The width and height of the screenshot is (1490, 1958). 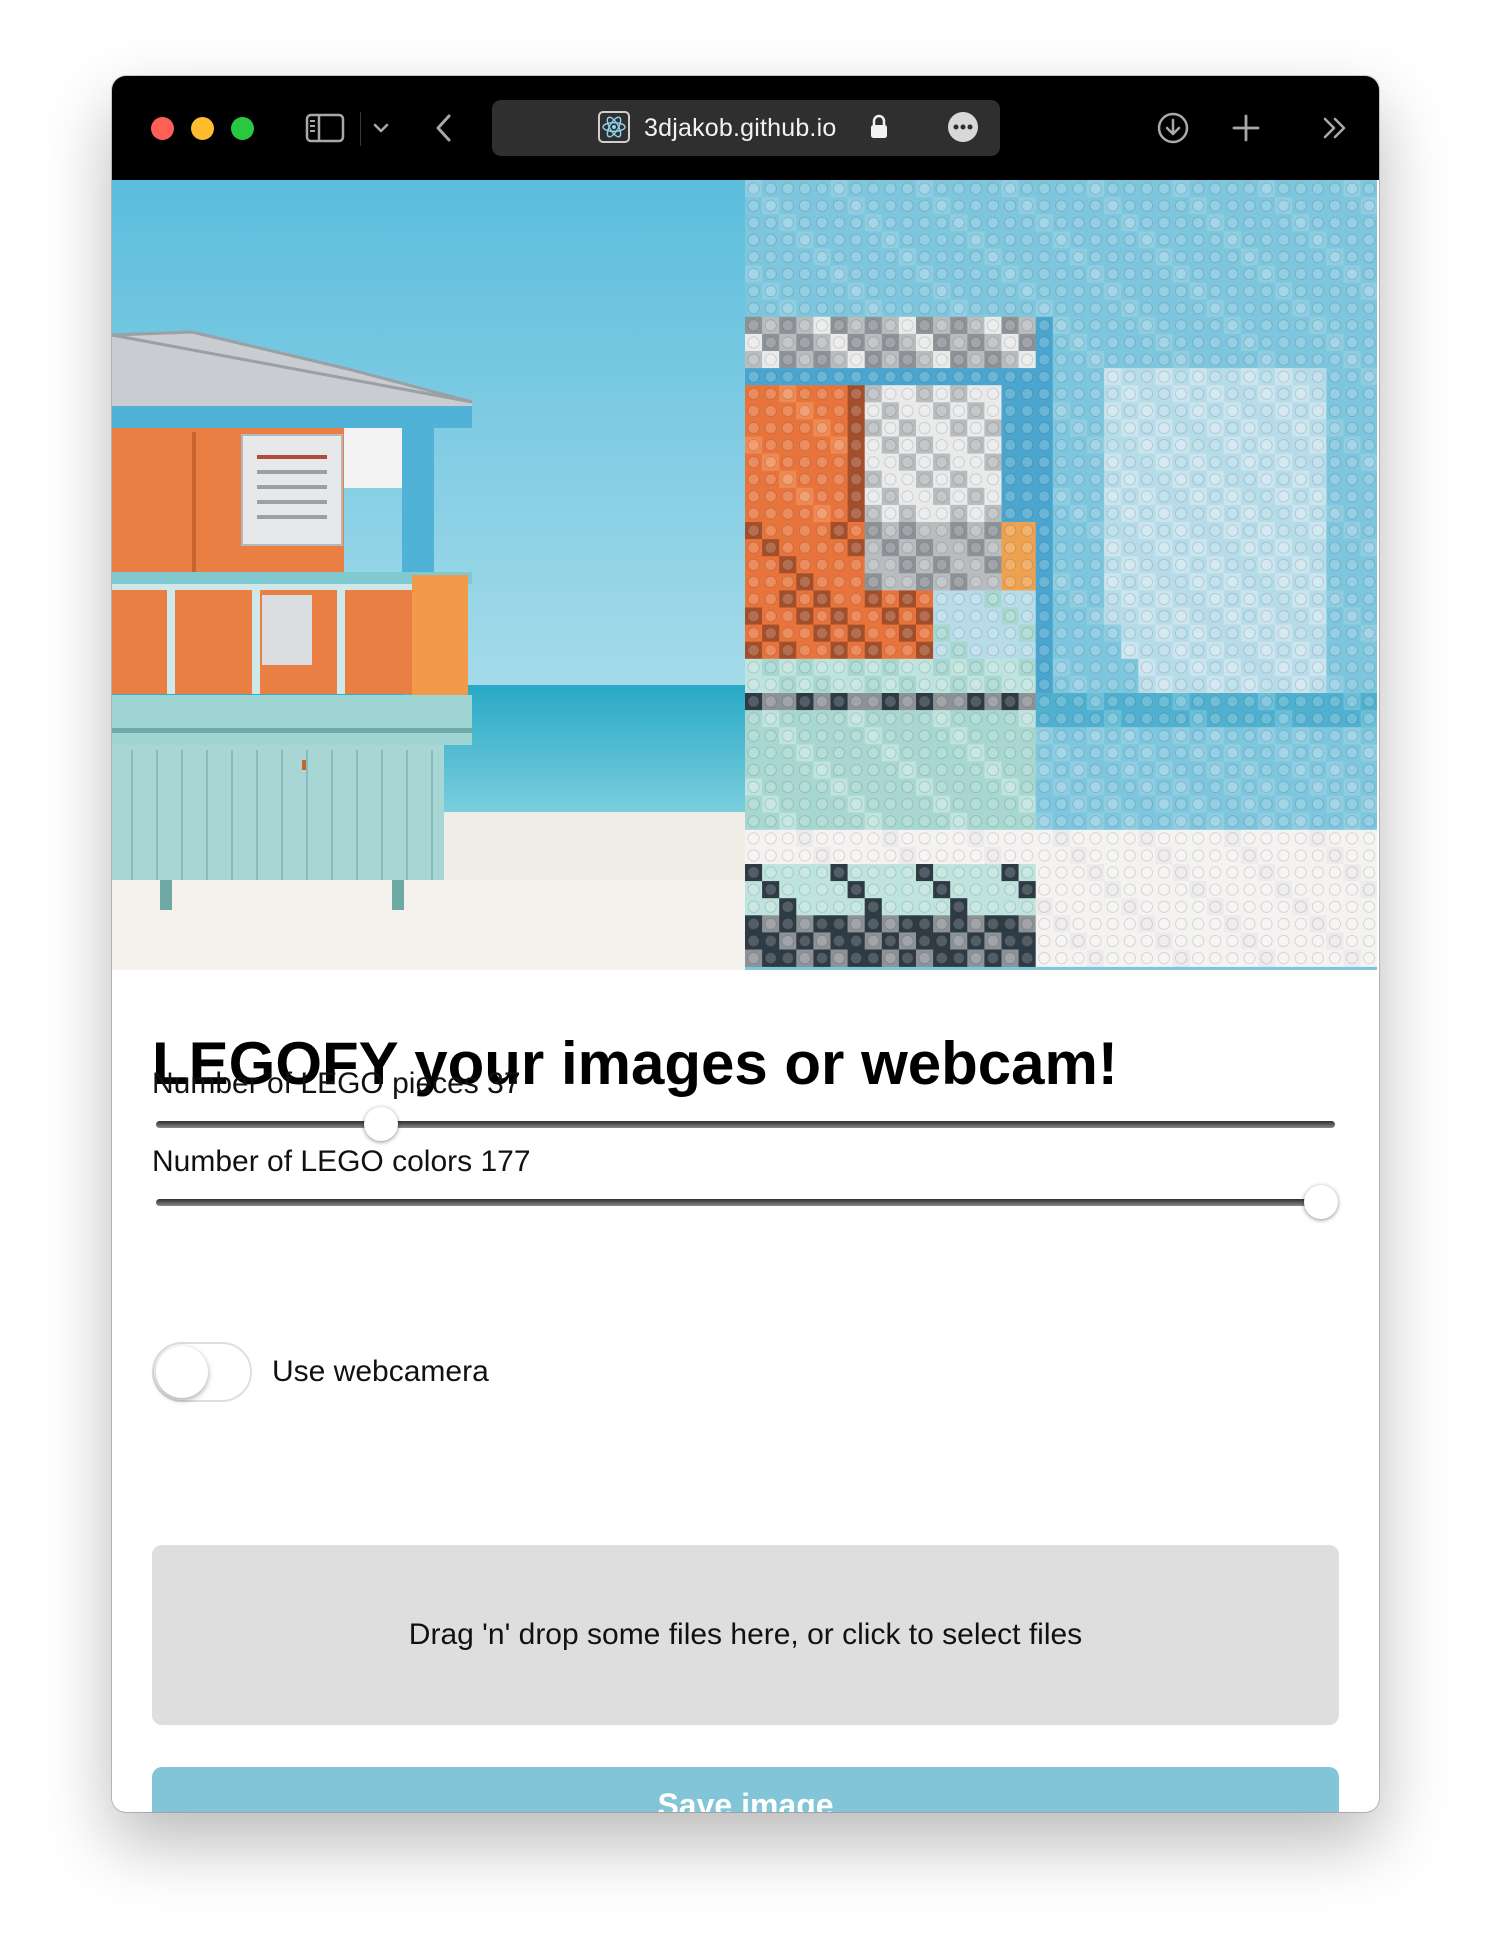 I want to click on back-icon, so click(x=443, y=128).